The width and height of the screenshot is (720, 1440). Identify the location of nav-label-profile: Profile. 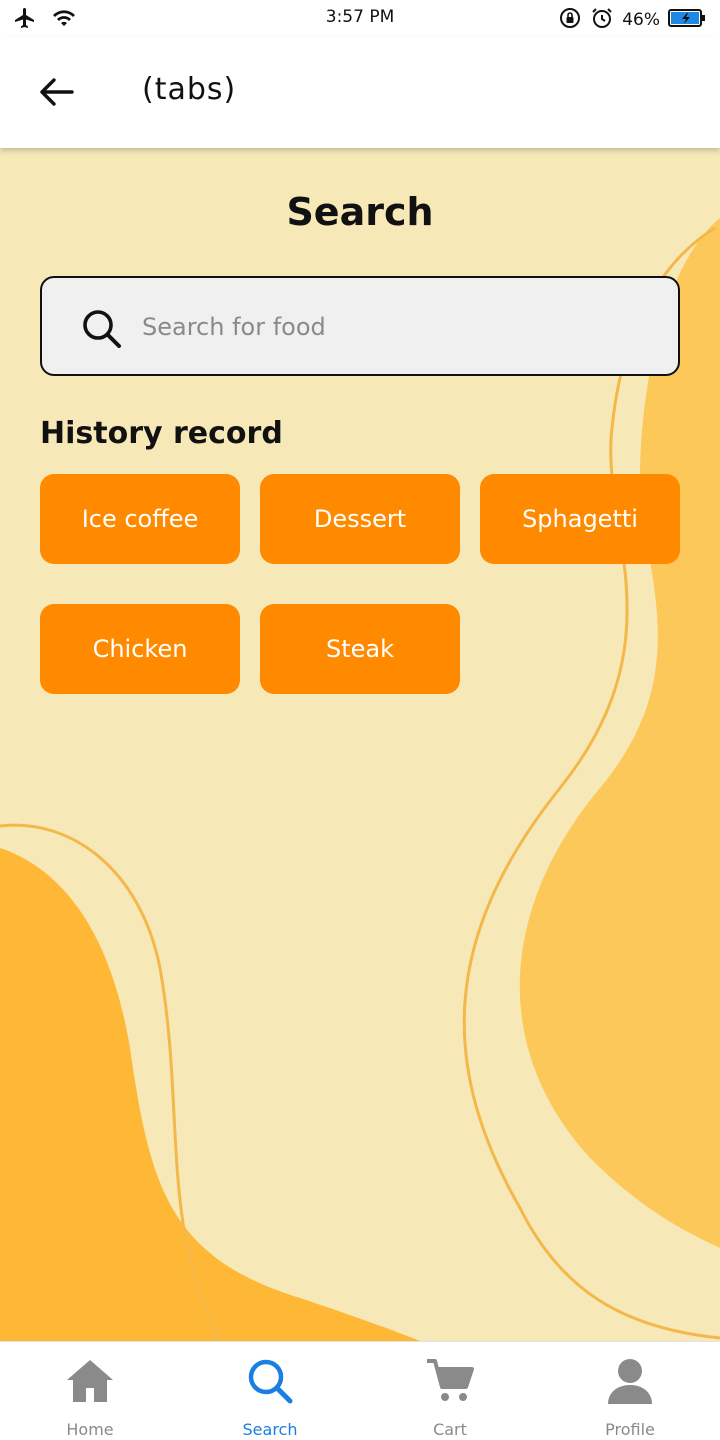
(630, 1429).